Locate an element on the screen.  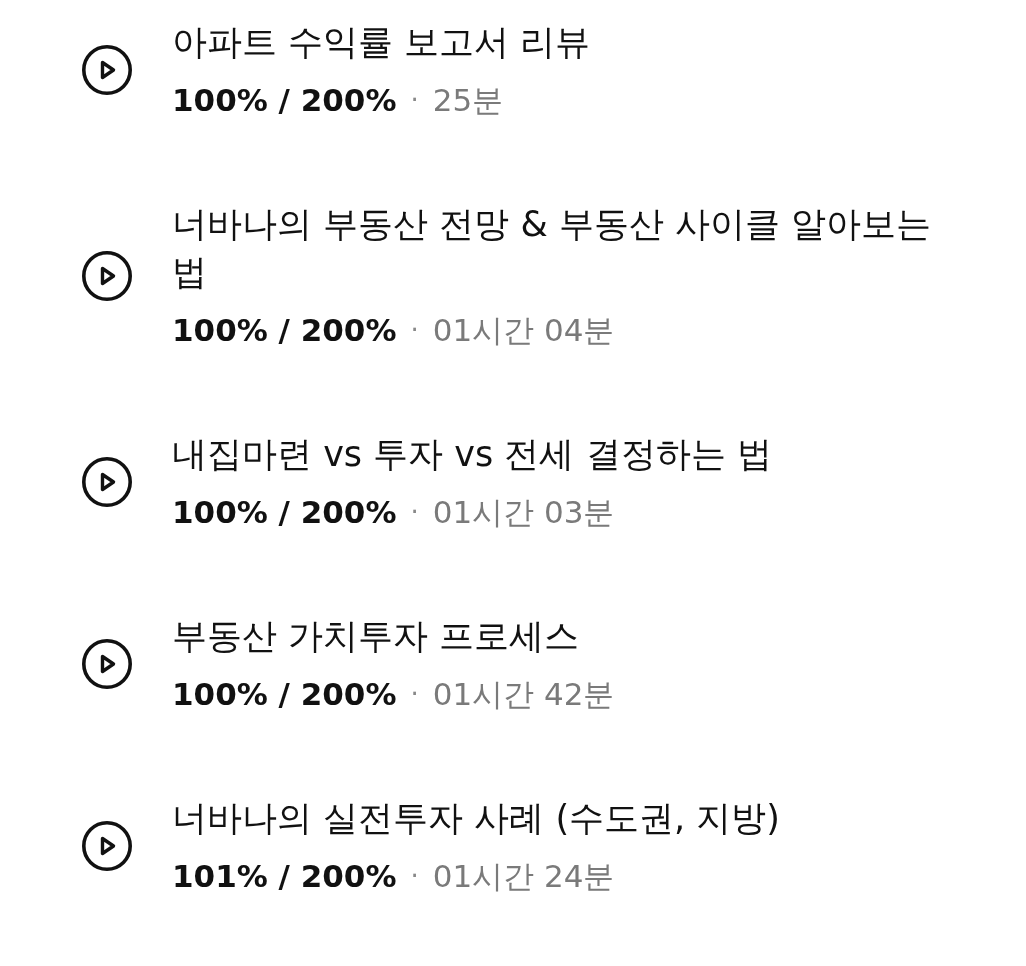
lecture-title: 너바나의 실전투자 사례 (수도권, 지방) is located at coordinates (476, 818).